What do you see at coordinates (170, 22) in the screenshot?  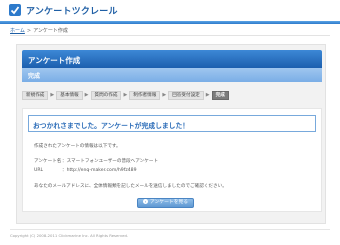 I see `header-accent-bar` at bounding box center [170, 22].